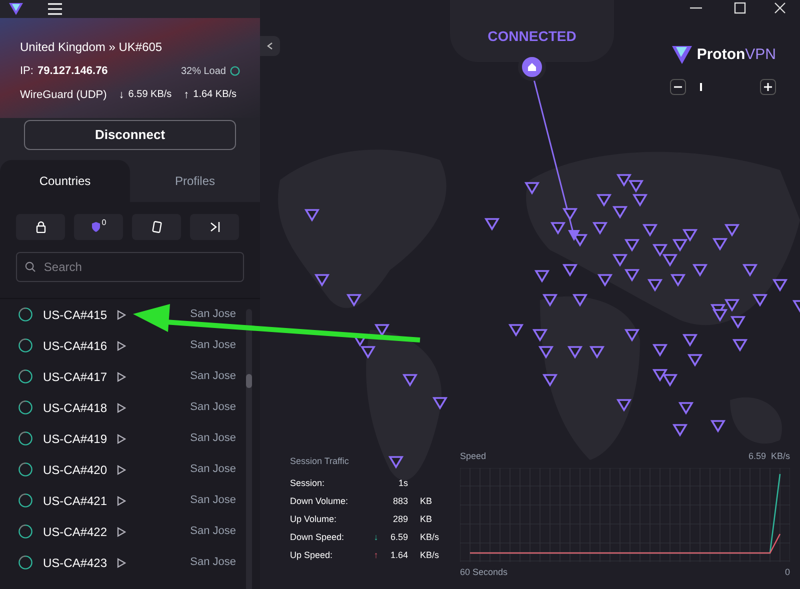  Describe the element at coordinates (75, 315) in the screenshot. I see `server-name: US-CA#415` at that location.